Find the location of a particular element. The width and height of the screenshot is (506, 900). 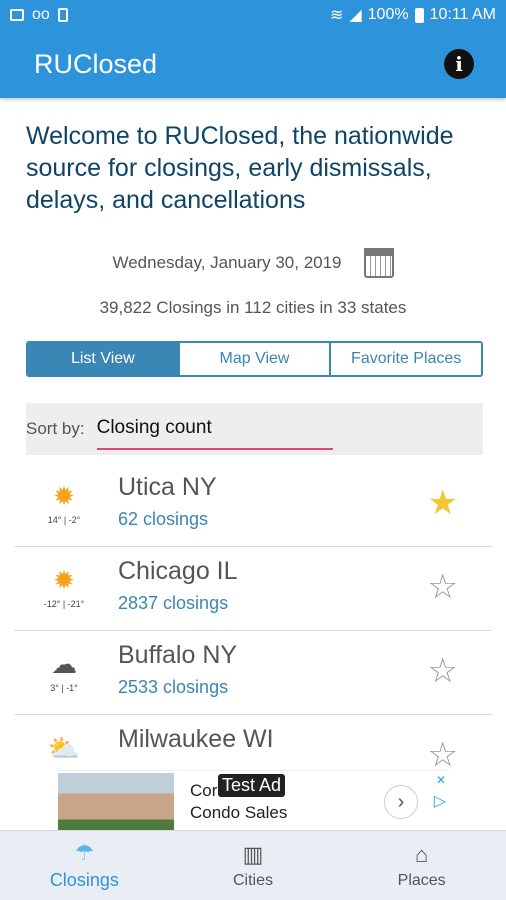

ad-subline: Condo Sales is located at coordinates (239, 812).